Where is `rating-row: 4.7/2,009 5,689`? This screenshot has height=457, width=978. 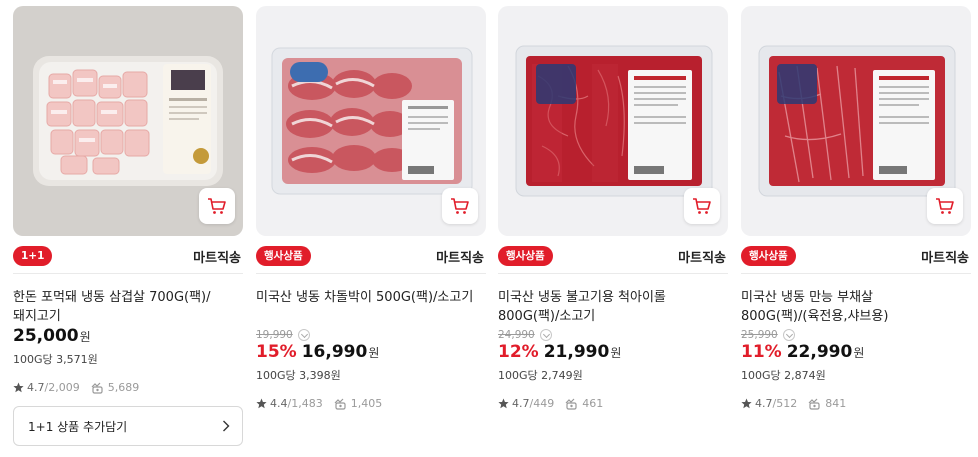 rating-row: 4.7/2,009 5,689 is located at coordinates (128, 387).